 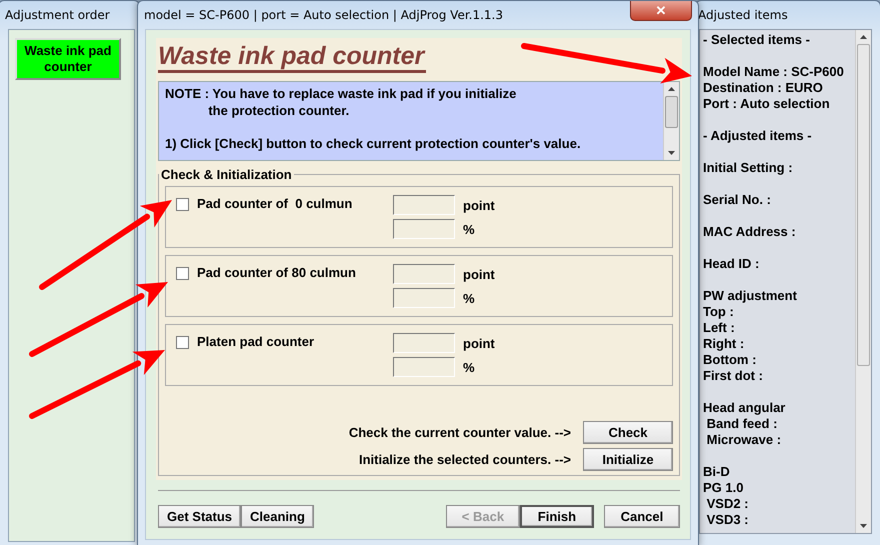 I want to click on counter-label: Platen pad counter, so click(x=256, y=342).